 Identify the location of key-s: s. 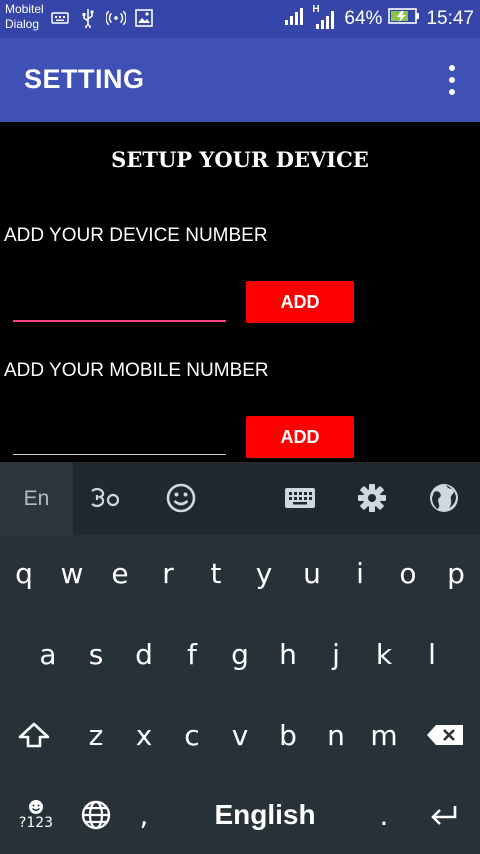
(96, 654).